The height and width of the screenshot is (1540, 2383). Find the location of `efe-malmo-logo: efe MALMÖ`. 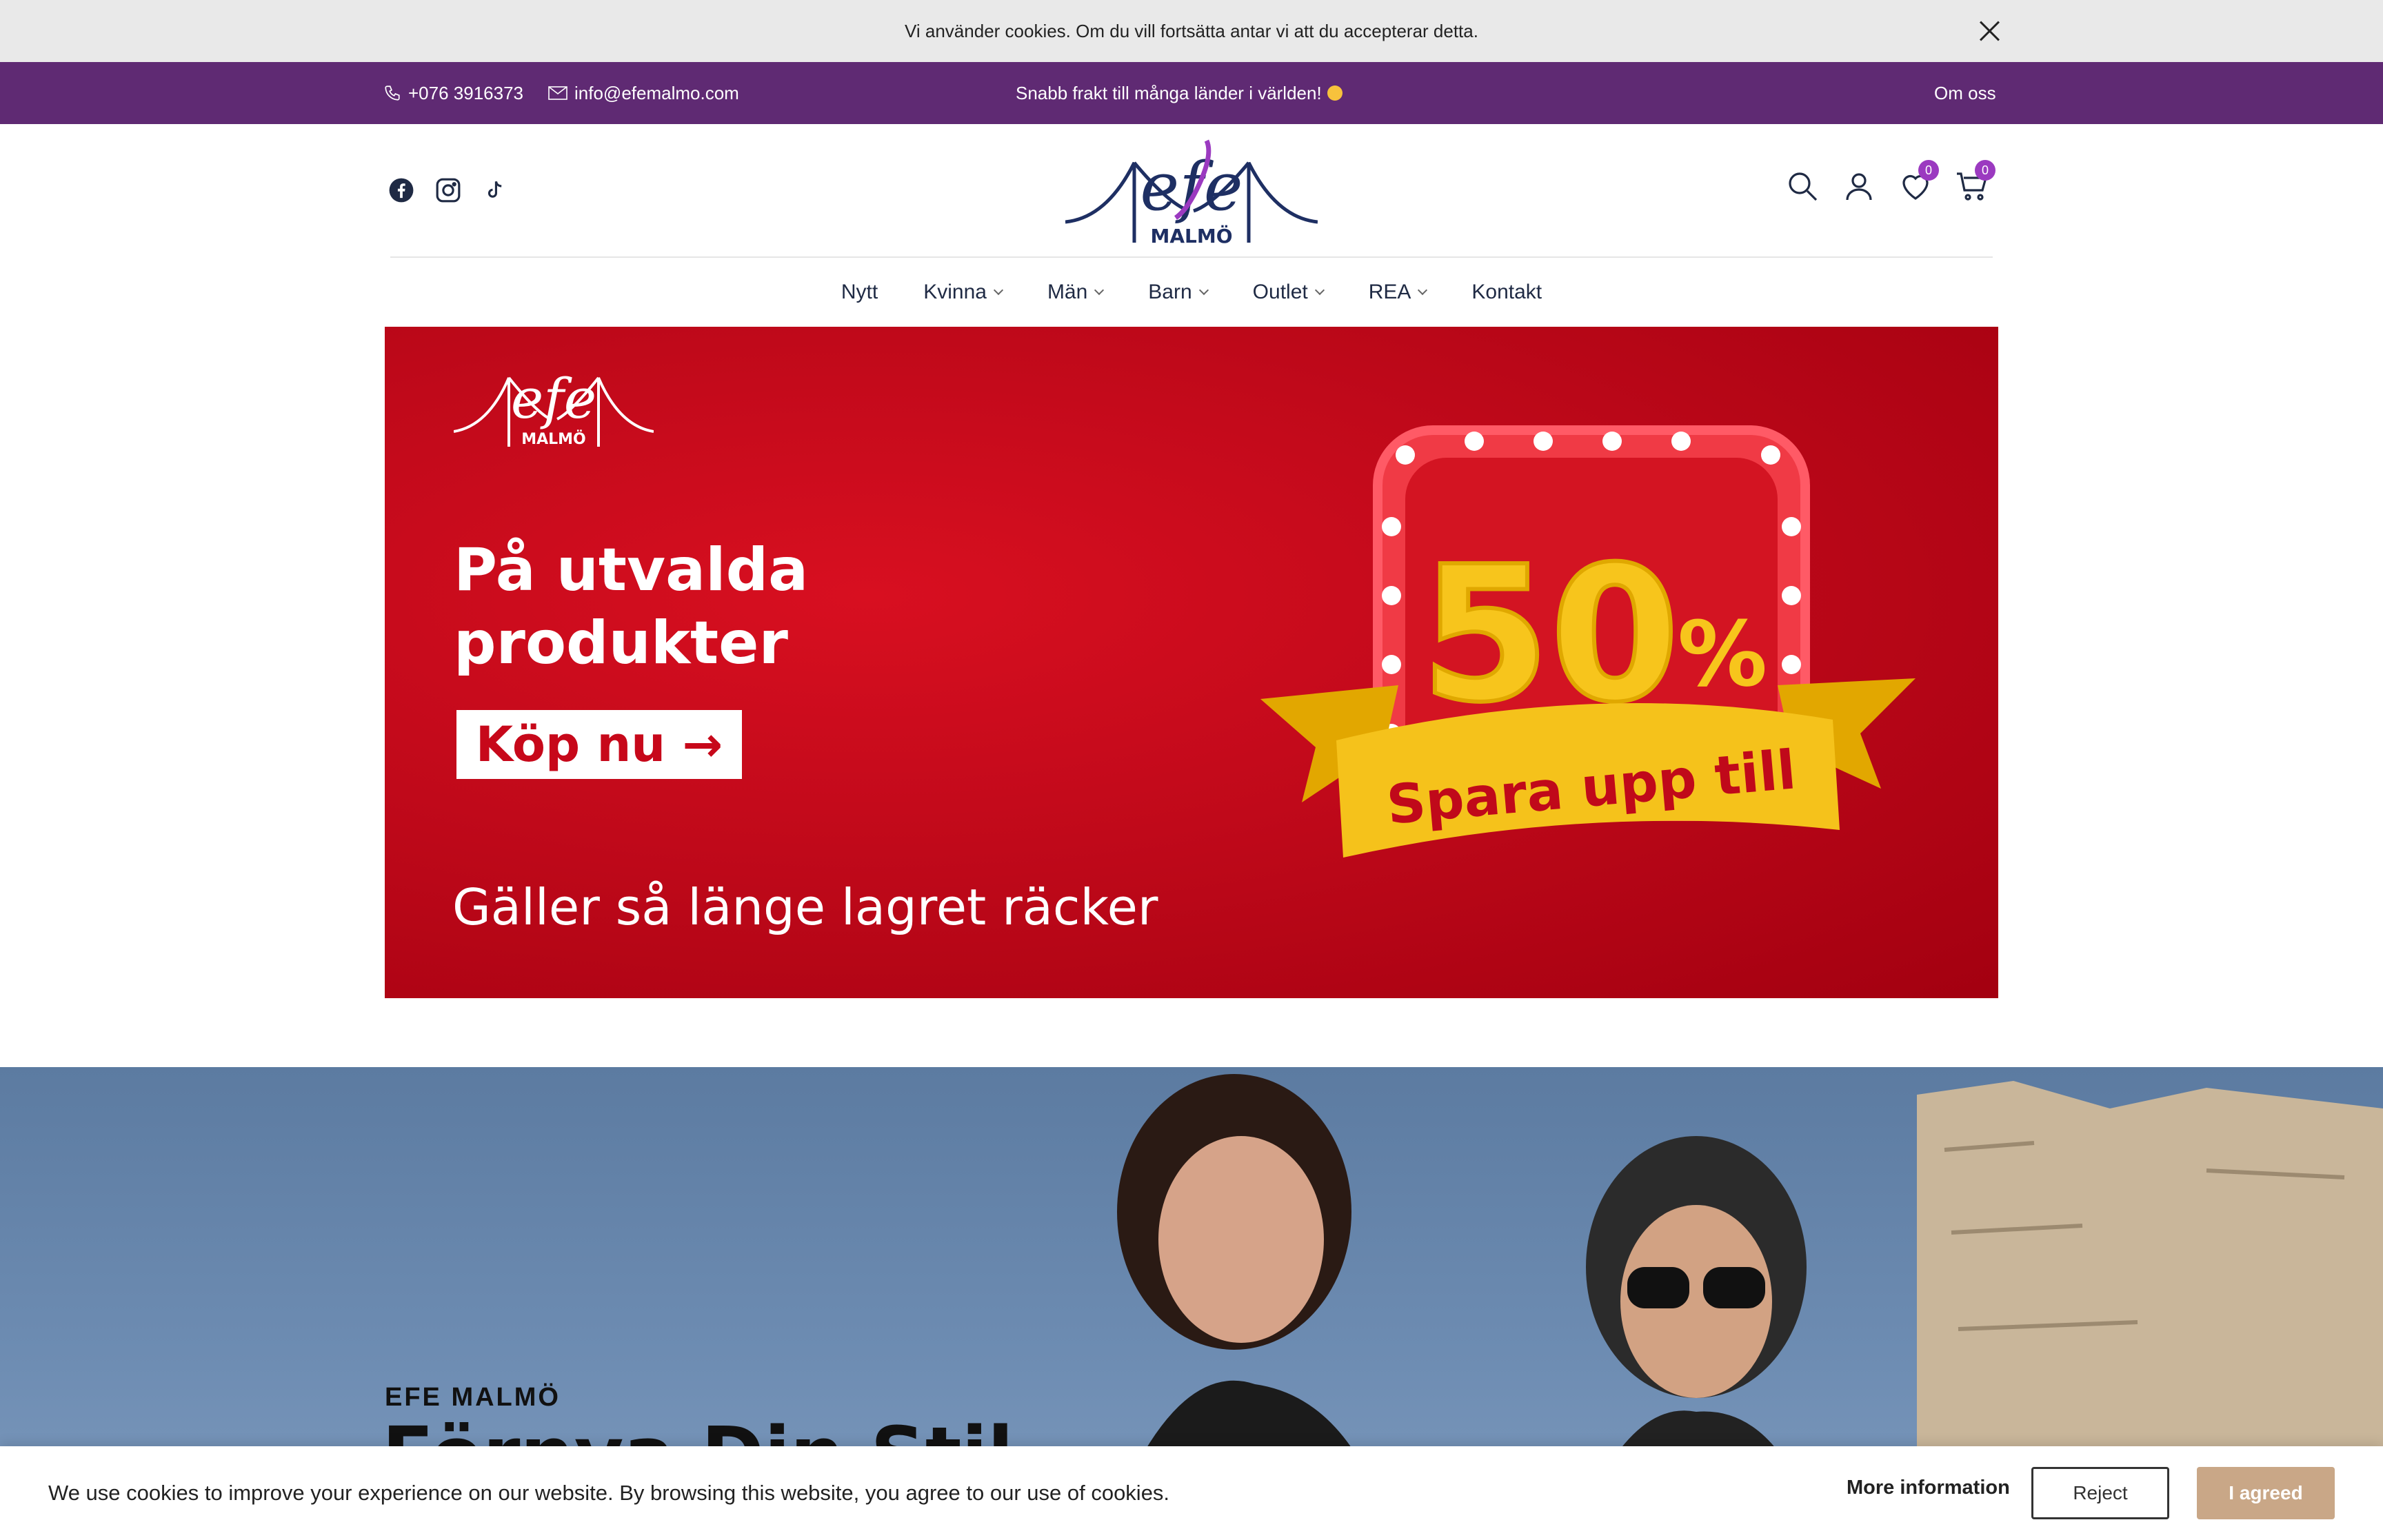

efe-malmo-logo: efe MALMÖ is located at coordinates (1191, 192).